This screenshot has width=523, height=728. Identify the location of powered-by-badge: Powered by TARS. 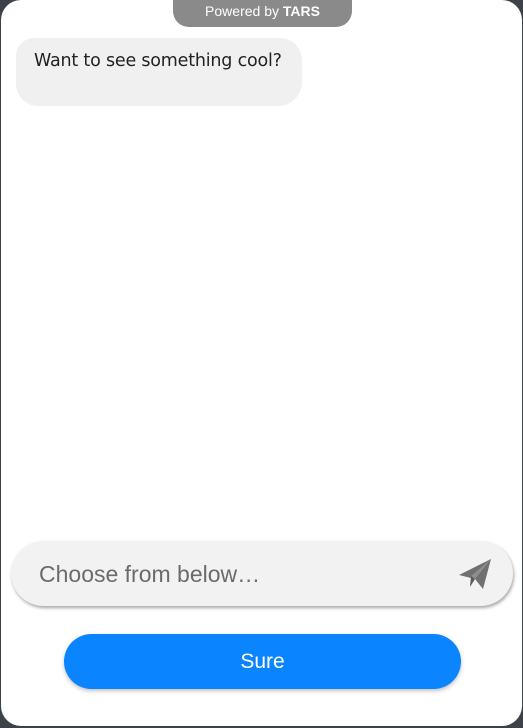
(262, 13).